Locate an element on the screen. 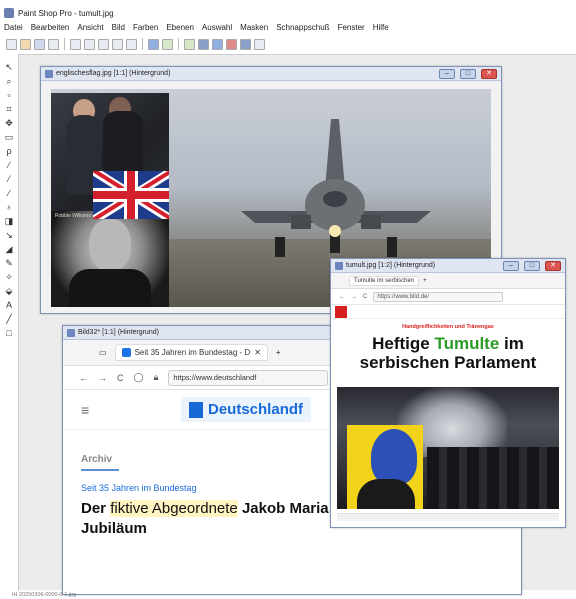 The height and width of the screenshot is (599, 576). text-tool-icon: A is located at coordinates (9, 305).